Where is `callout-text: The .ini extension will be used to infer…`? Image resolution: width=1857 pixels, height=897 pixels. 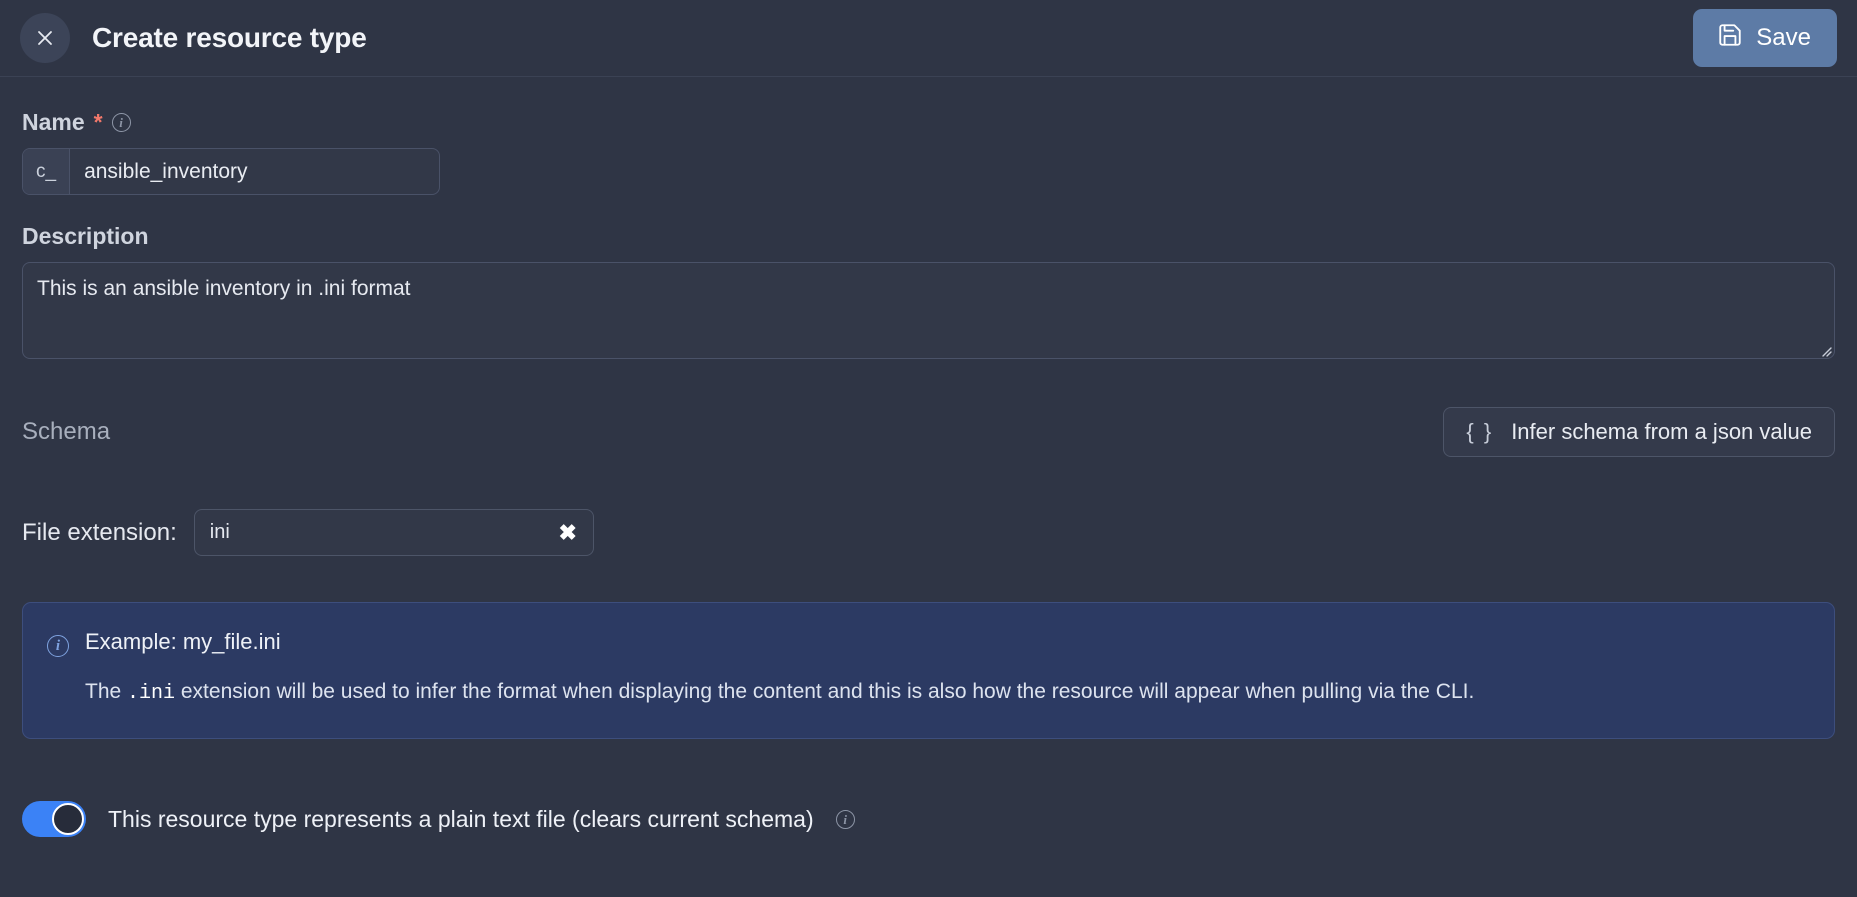 callout-text: The .ini extension will be used to infer… is located at coordinates (947, 692).